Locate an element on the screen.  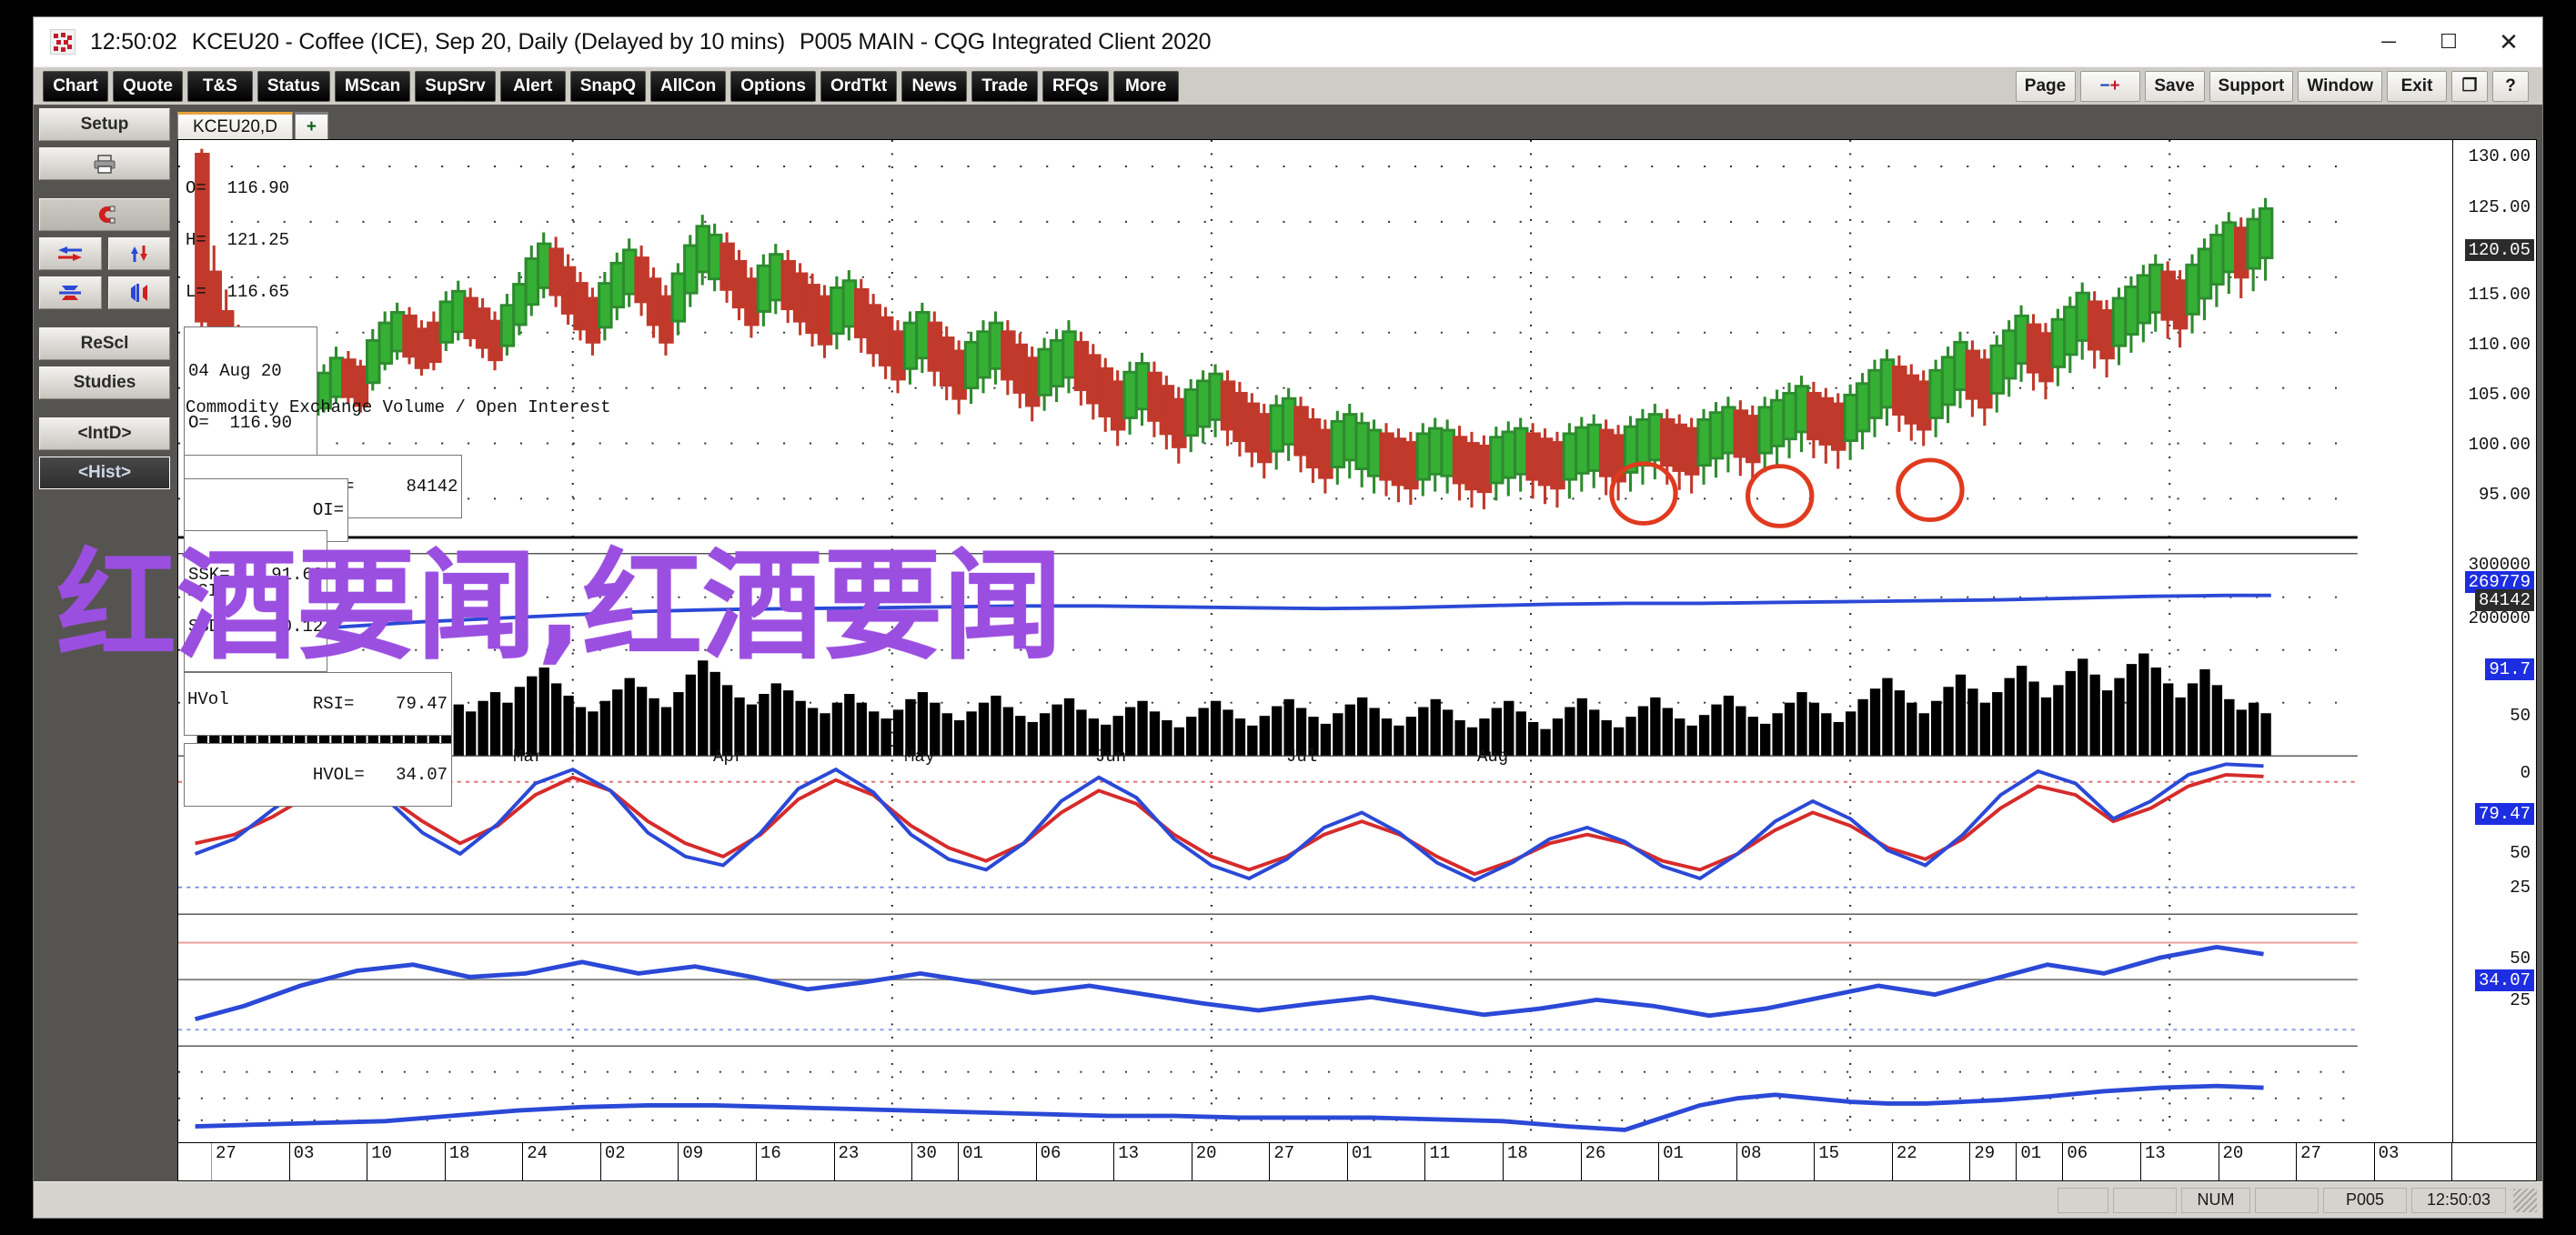
window-clock: 12:50:02 is located at coordinates (133, 41).